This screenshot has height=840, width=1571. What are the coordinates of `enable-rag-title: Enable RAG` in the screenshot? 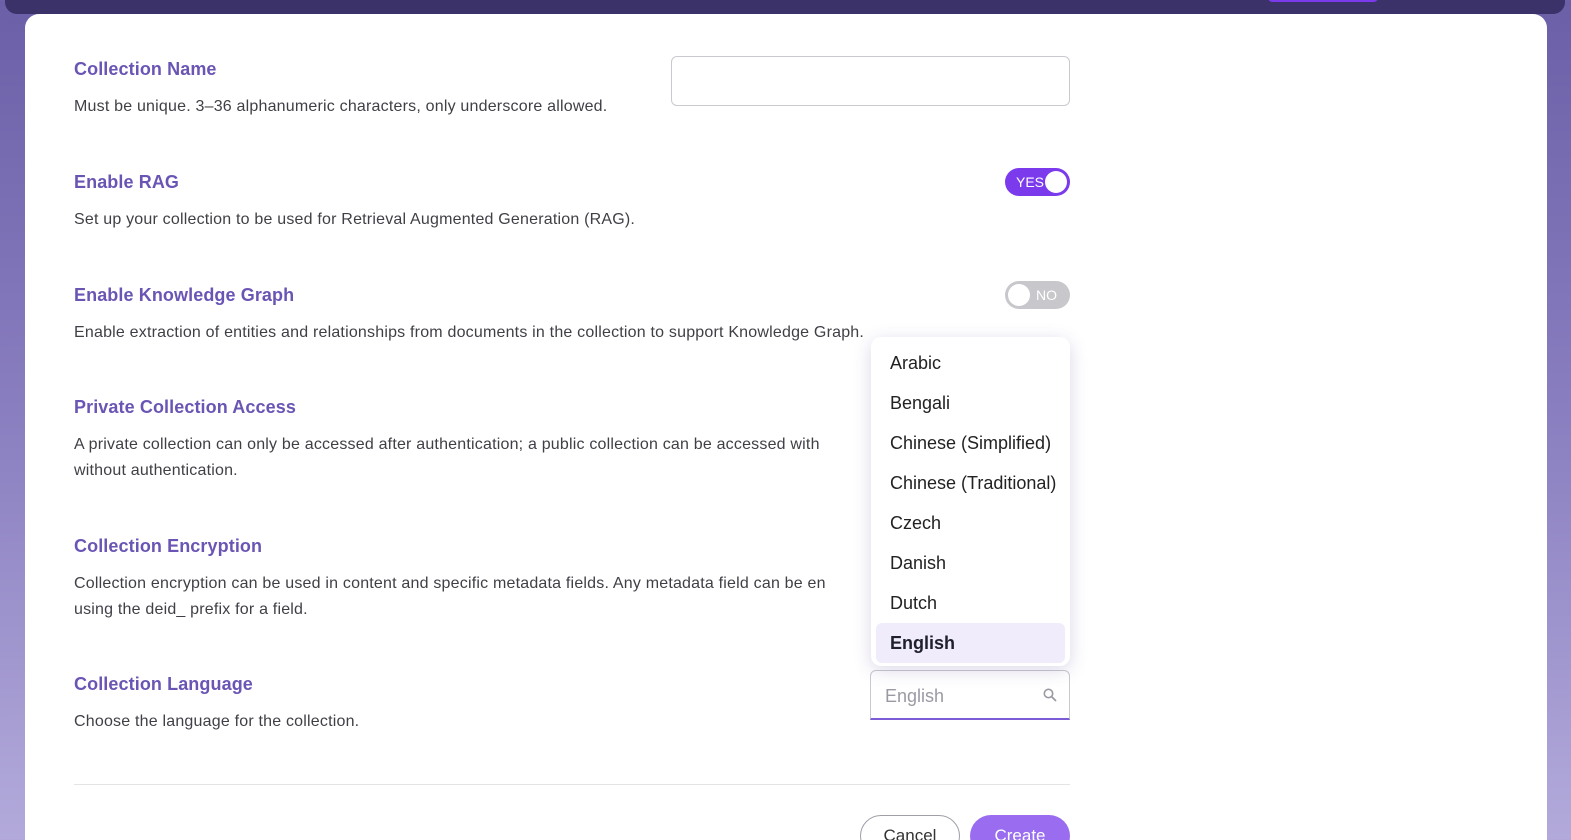 It's located at (127, 182).